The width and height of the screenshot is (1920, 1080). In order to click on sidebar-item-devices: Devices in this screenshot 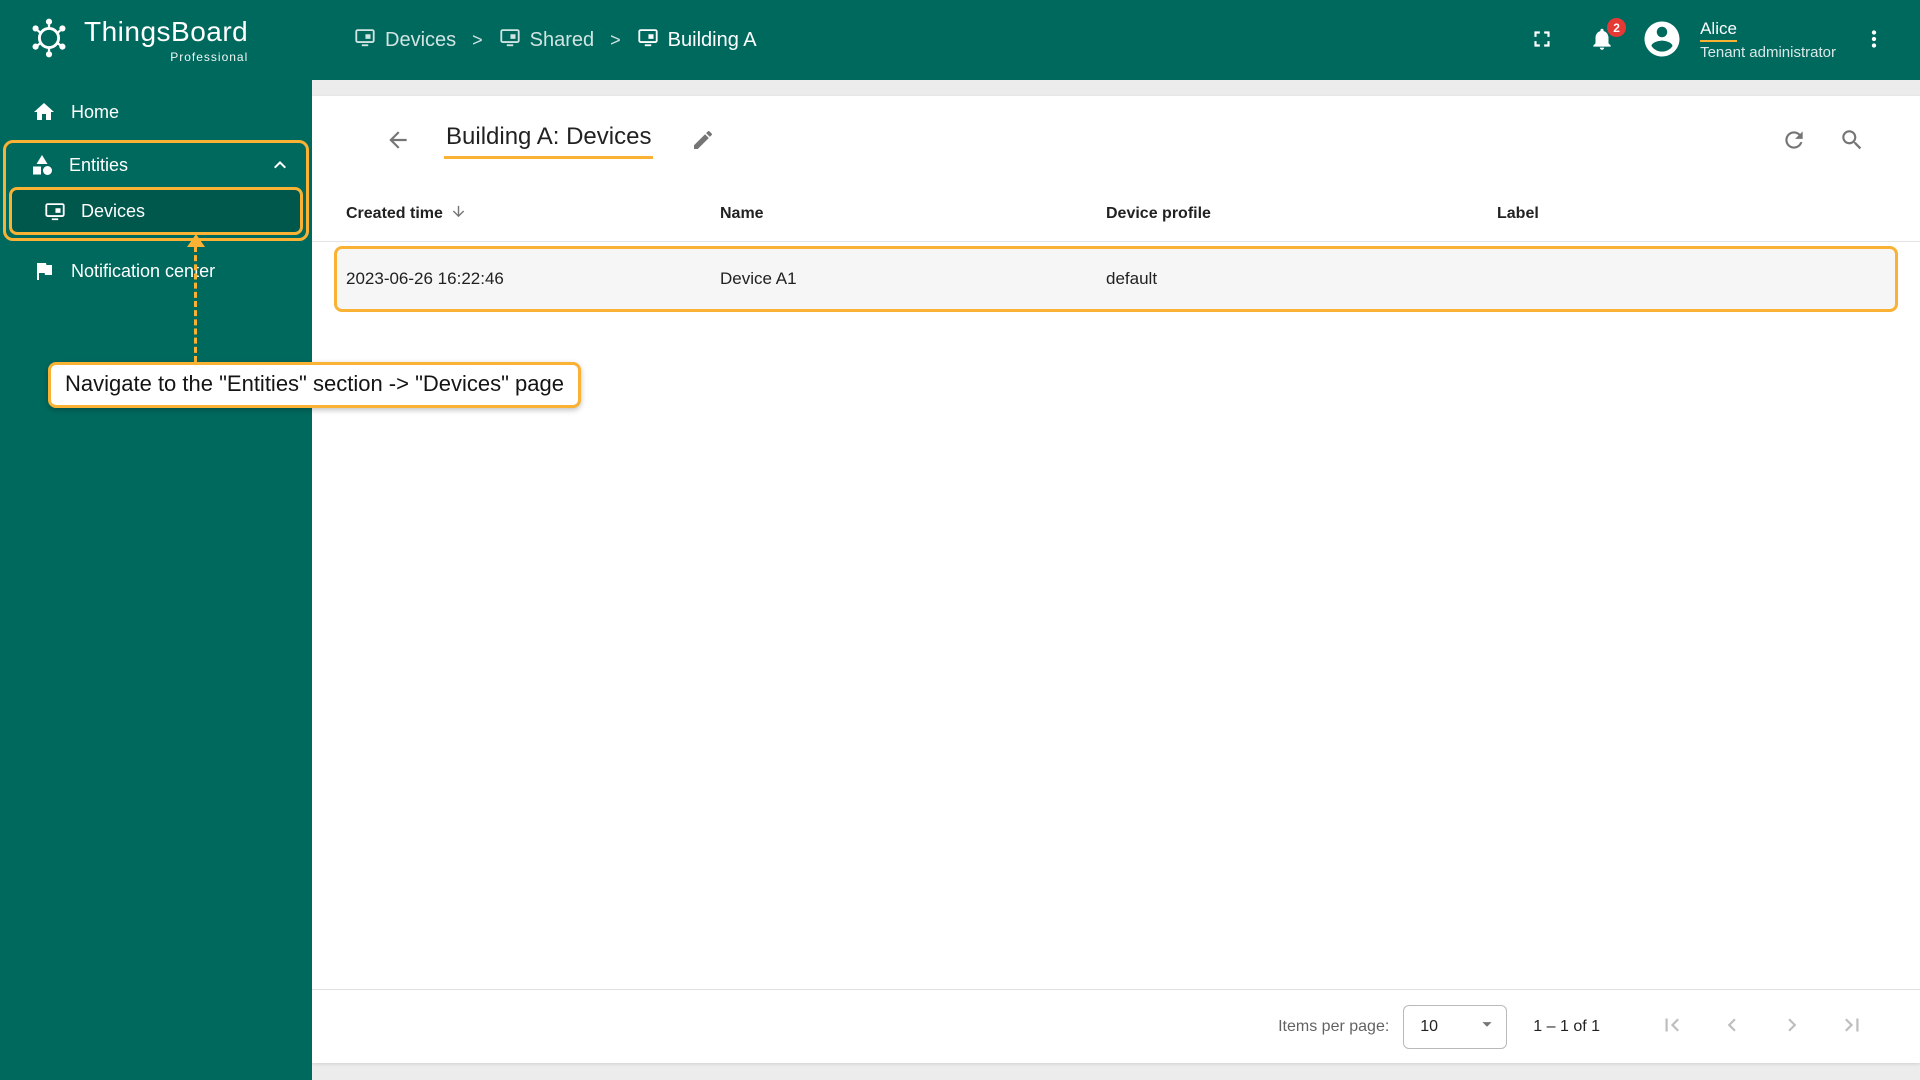, I will do `click(156, 211)`.